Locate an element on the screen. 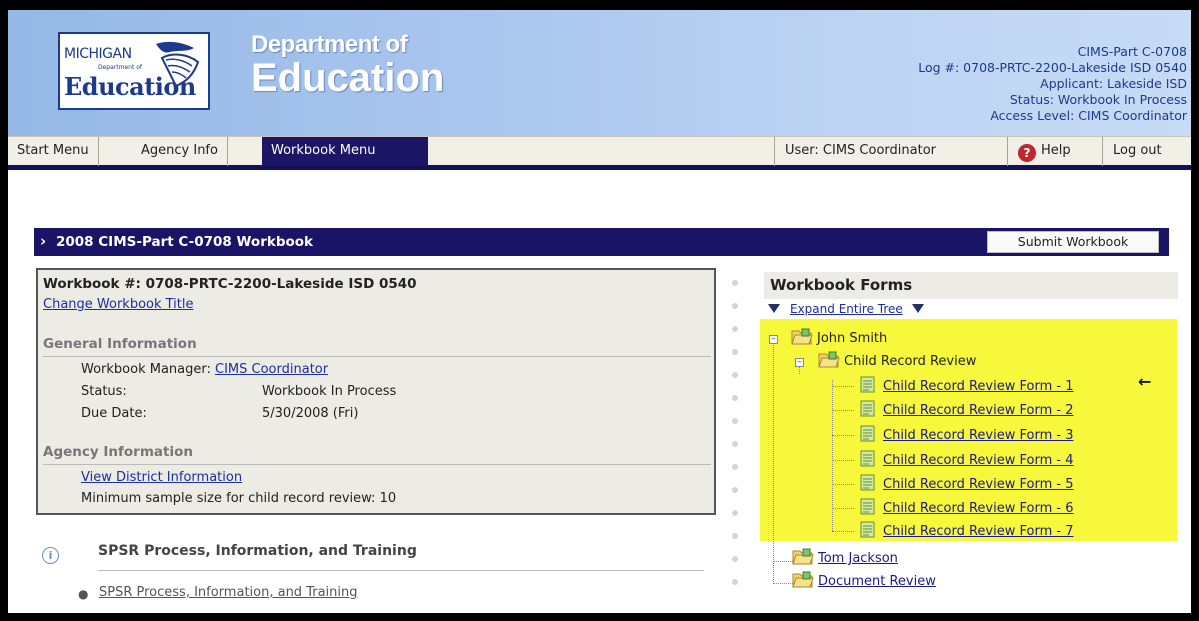 The width and height of the screenshot is (1199, 621). workbook-manager-link: CIMS Coordinator is located at coordinates (271, 369).